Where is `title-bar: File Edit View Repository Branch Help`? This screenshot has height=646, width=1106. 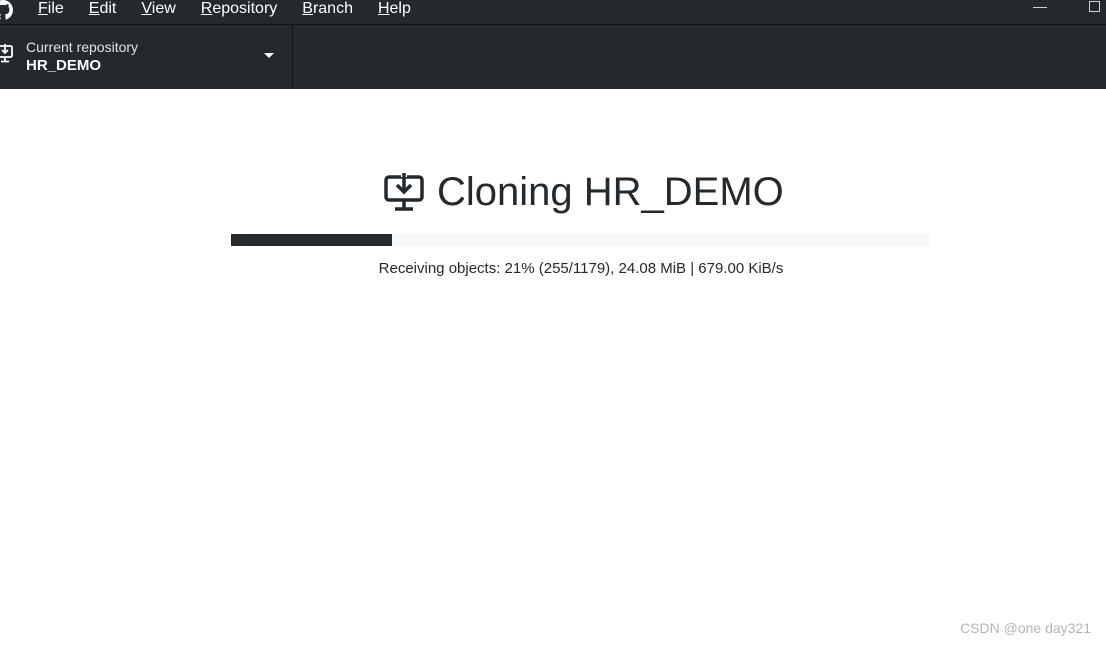
title-bar: File Edit View Repository Branch Help is located at coordinates (553, 12).